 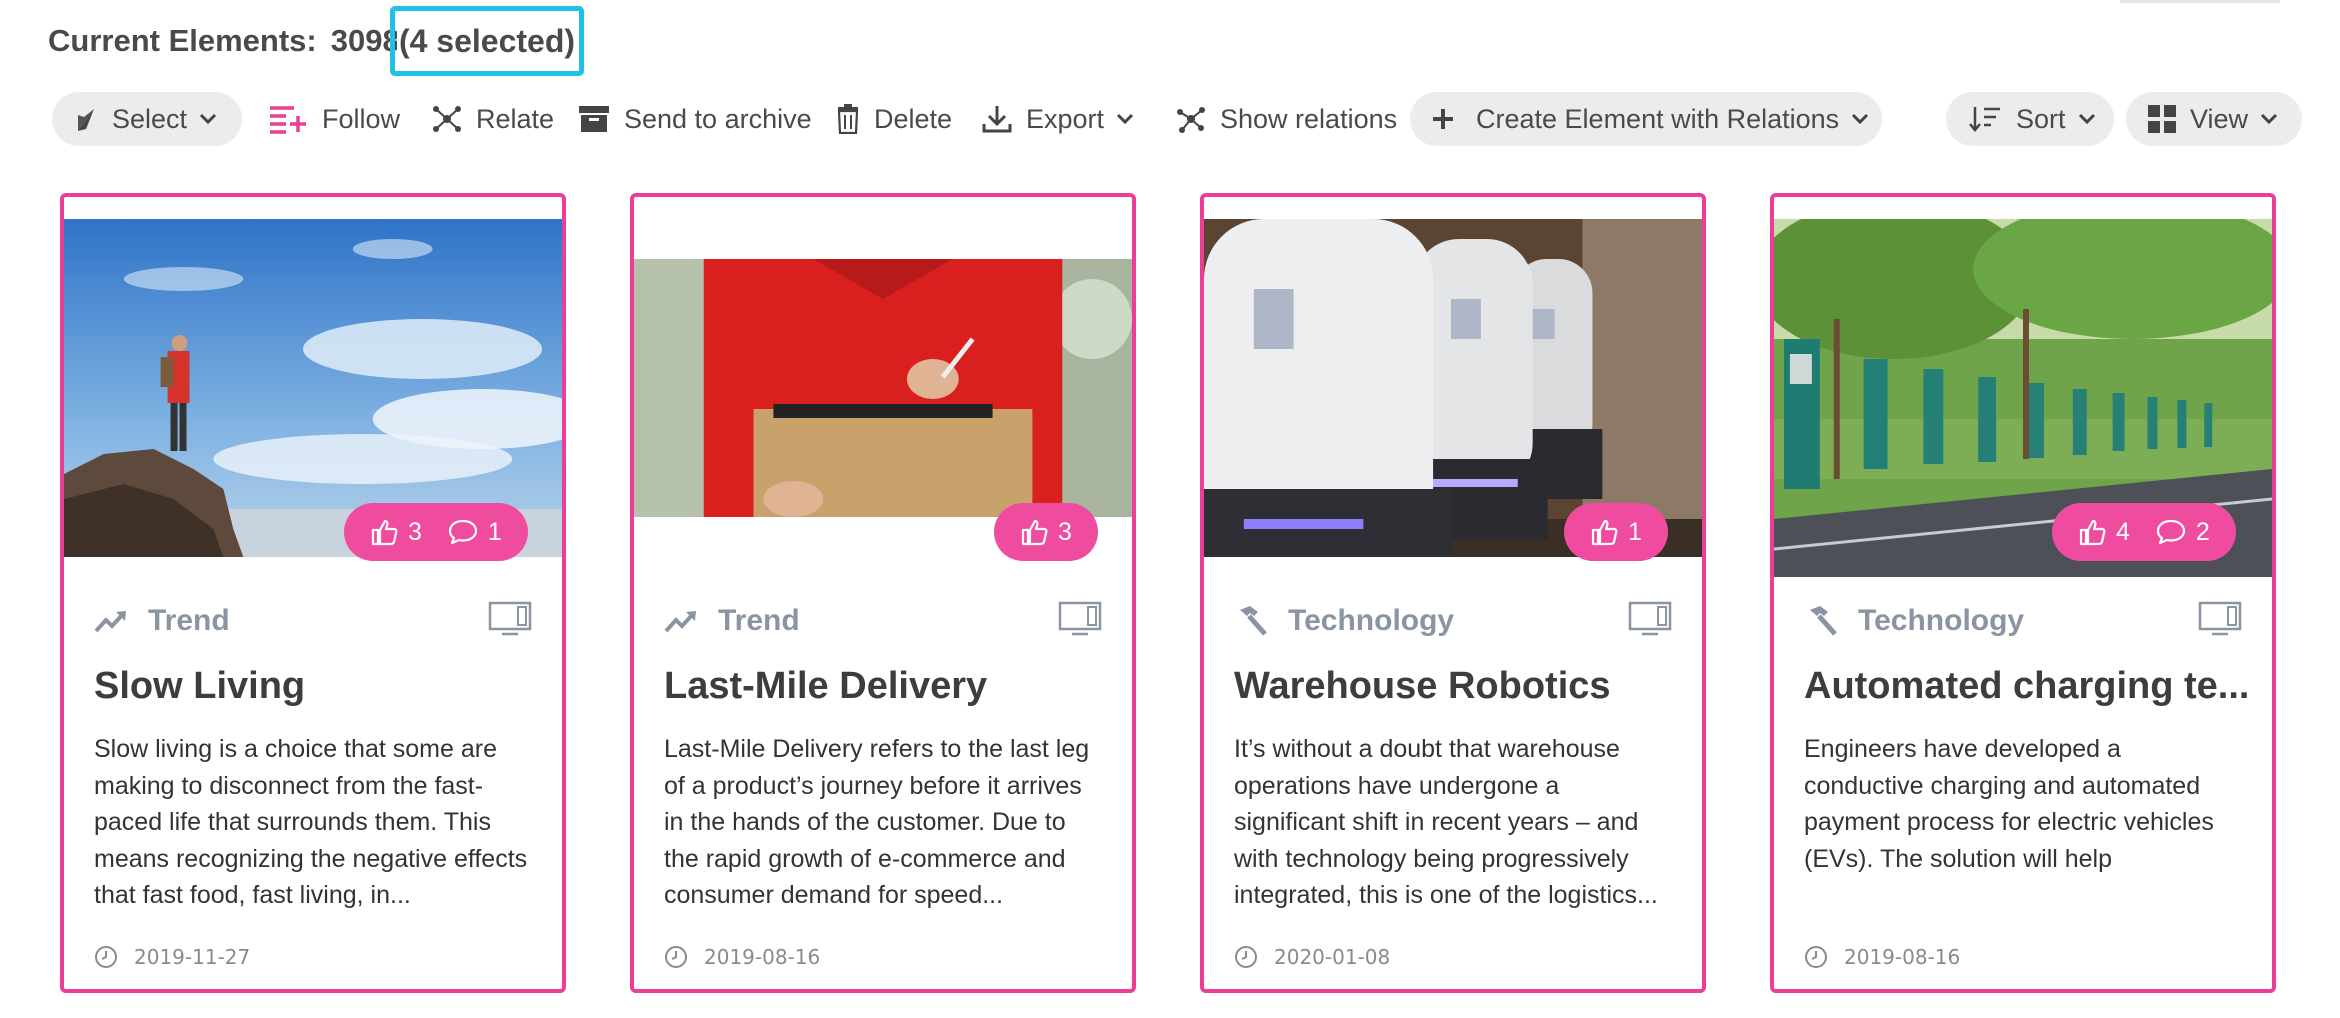 What do you see at coordinates (288, 120) in the screenshot?
I see `follow-icon` at bounding box center [288, 120].